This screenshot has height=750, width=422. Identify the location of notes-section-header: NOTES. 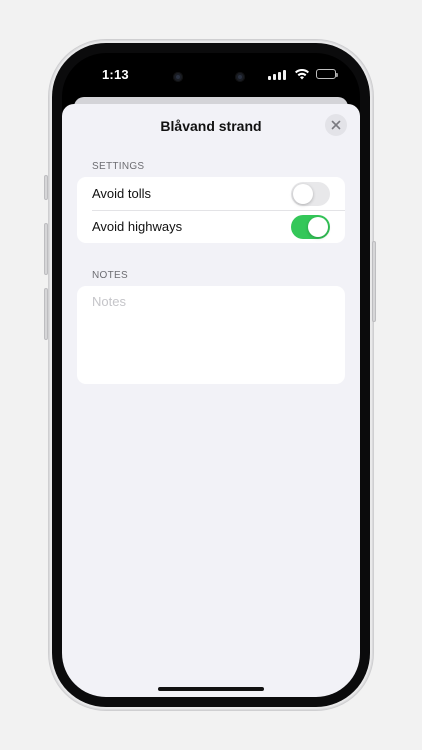
(110, 275).